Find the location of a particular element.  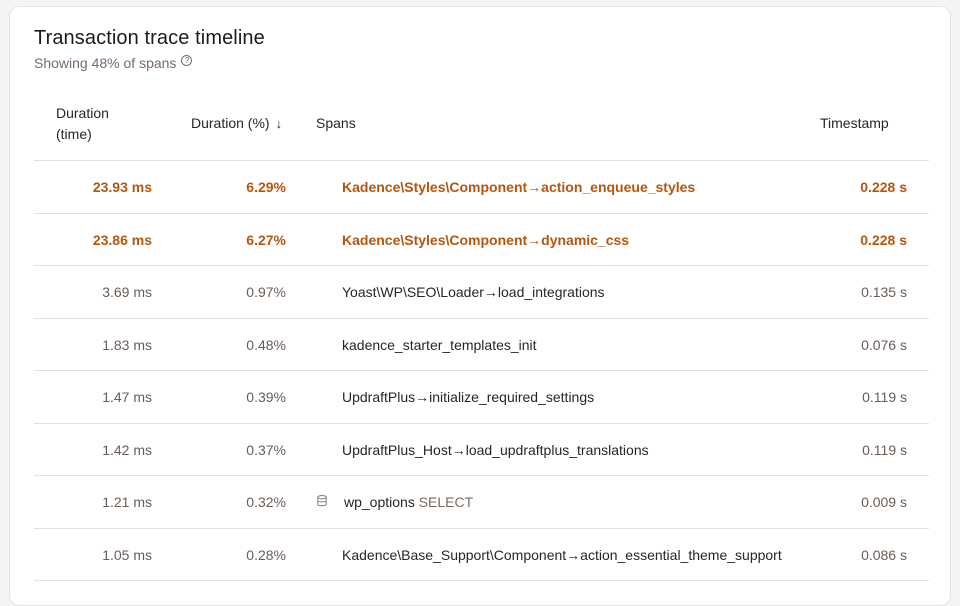

row-duration: 23.86 ms is located at coordinates (122, 239).